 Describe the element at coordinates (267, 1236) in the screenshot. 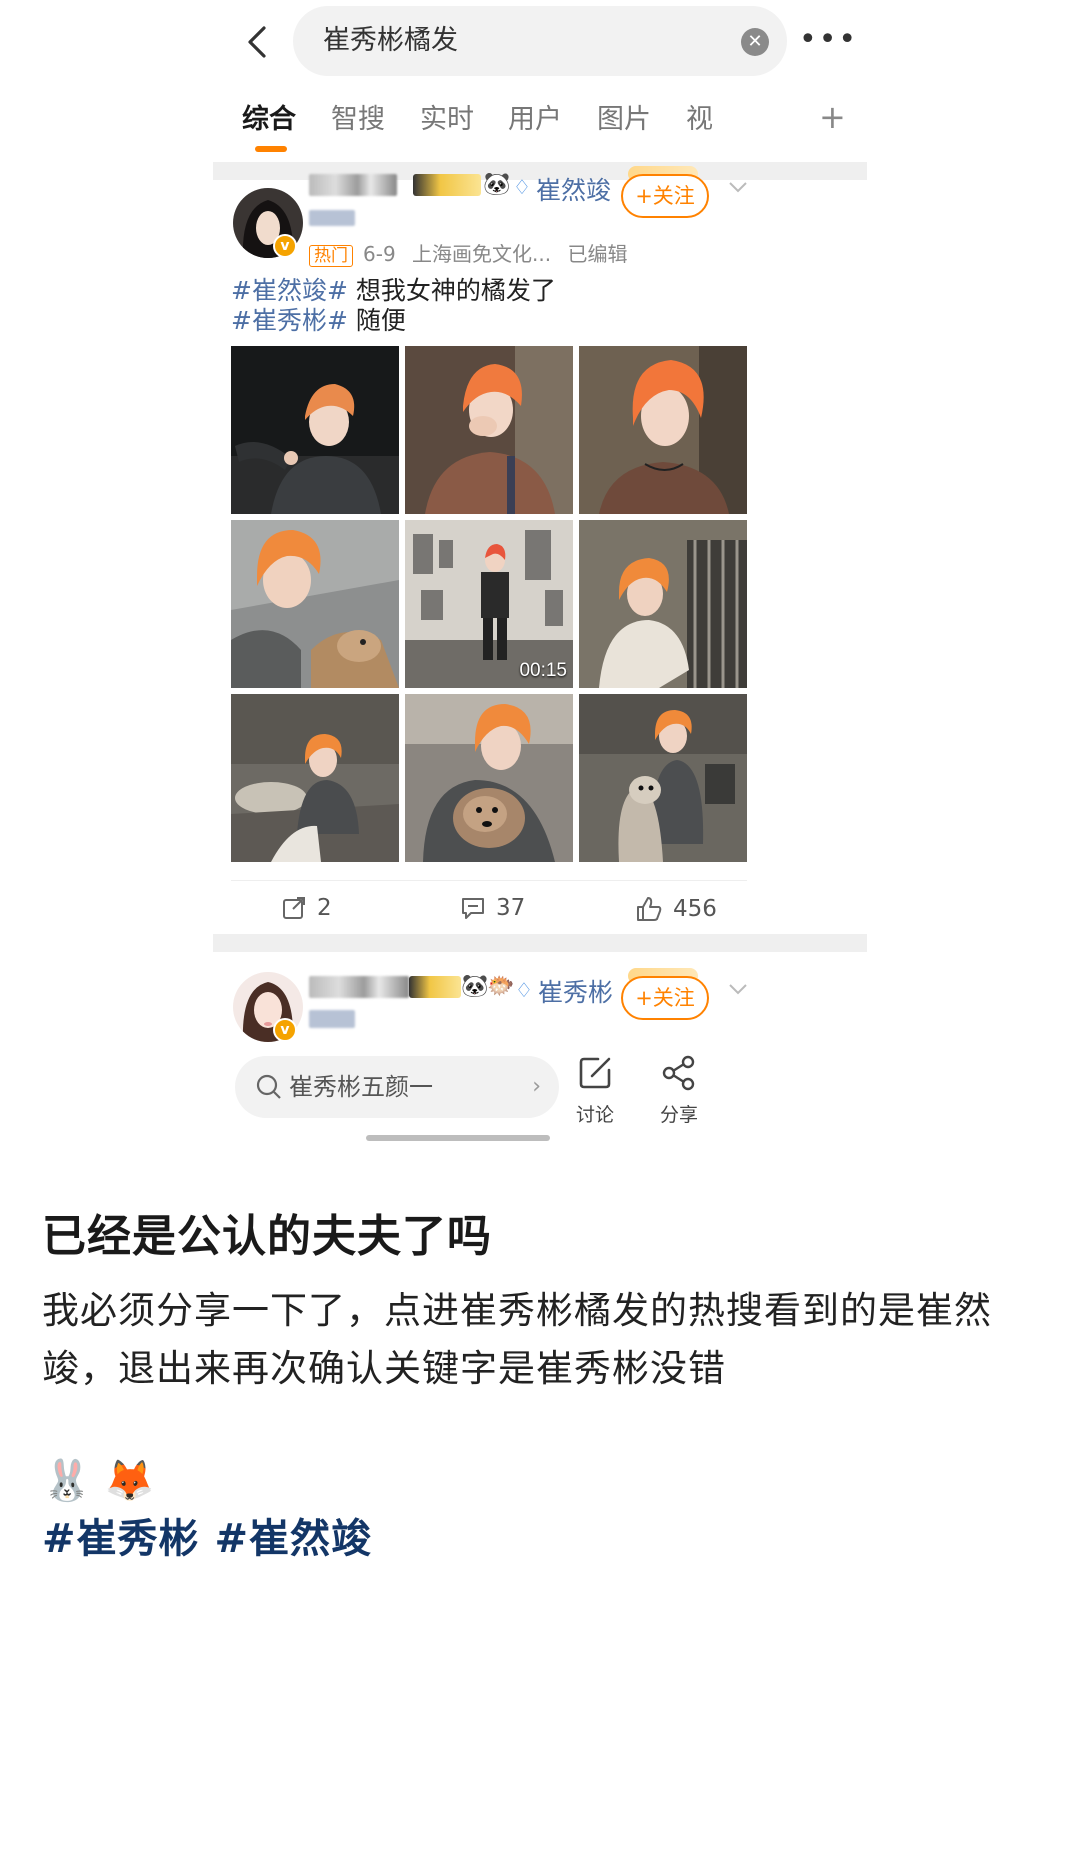

I see `note-title: 已经是公认的夫夫了吗` at that location.